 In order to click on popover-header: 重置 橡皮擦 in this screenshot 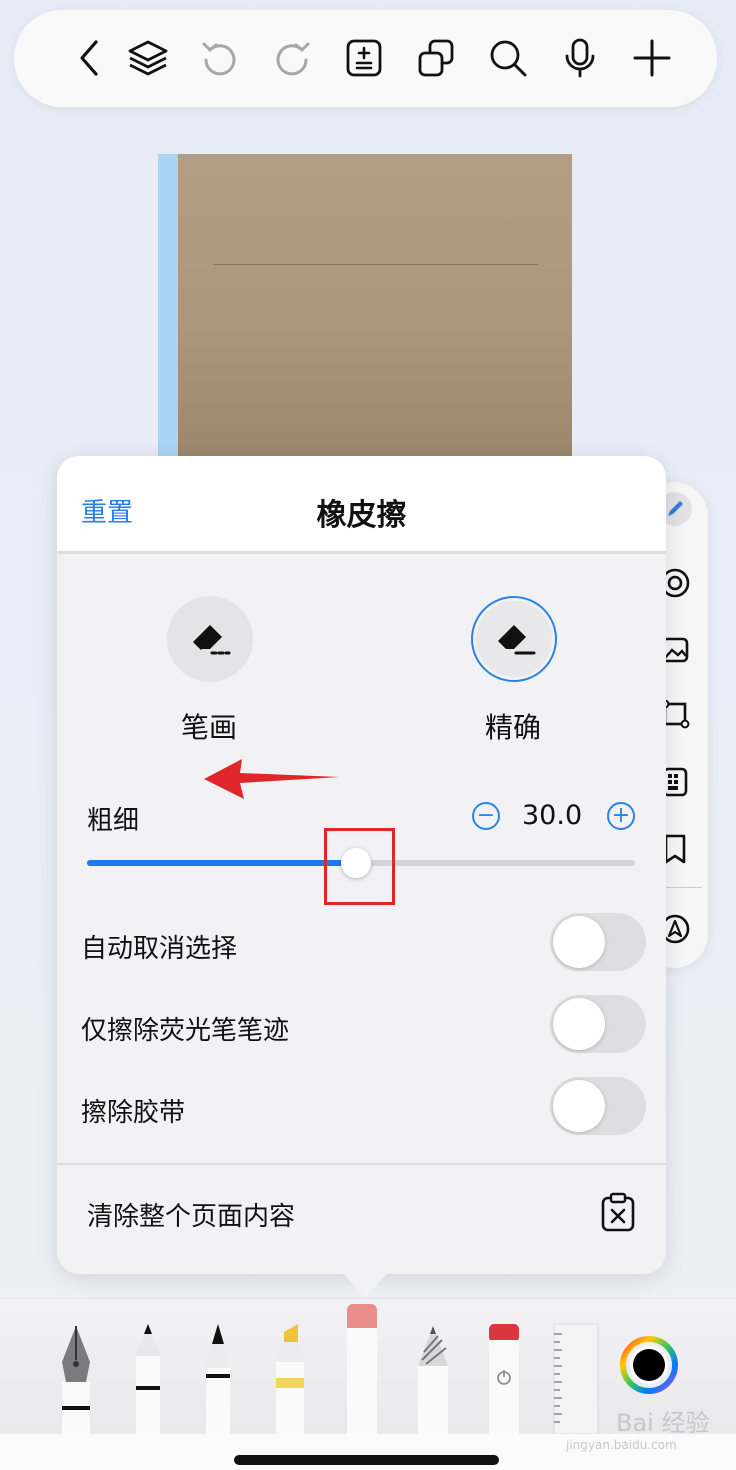, I will do `click(361, 505)`.